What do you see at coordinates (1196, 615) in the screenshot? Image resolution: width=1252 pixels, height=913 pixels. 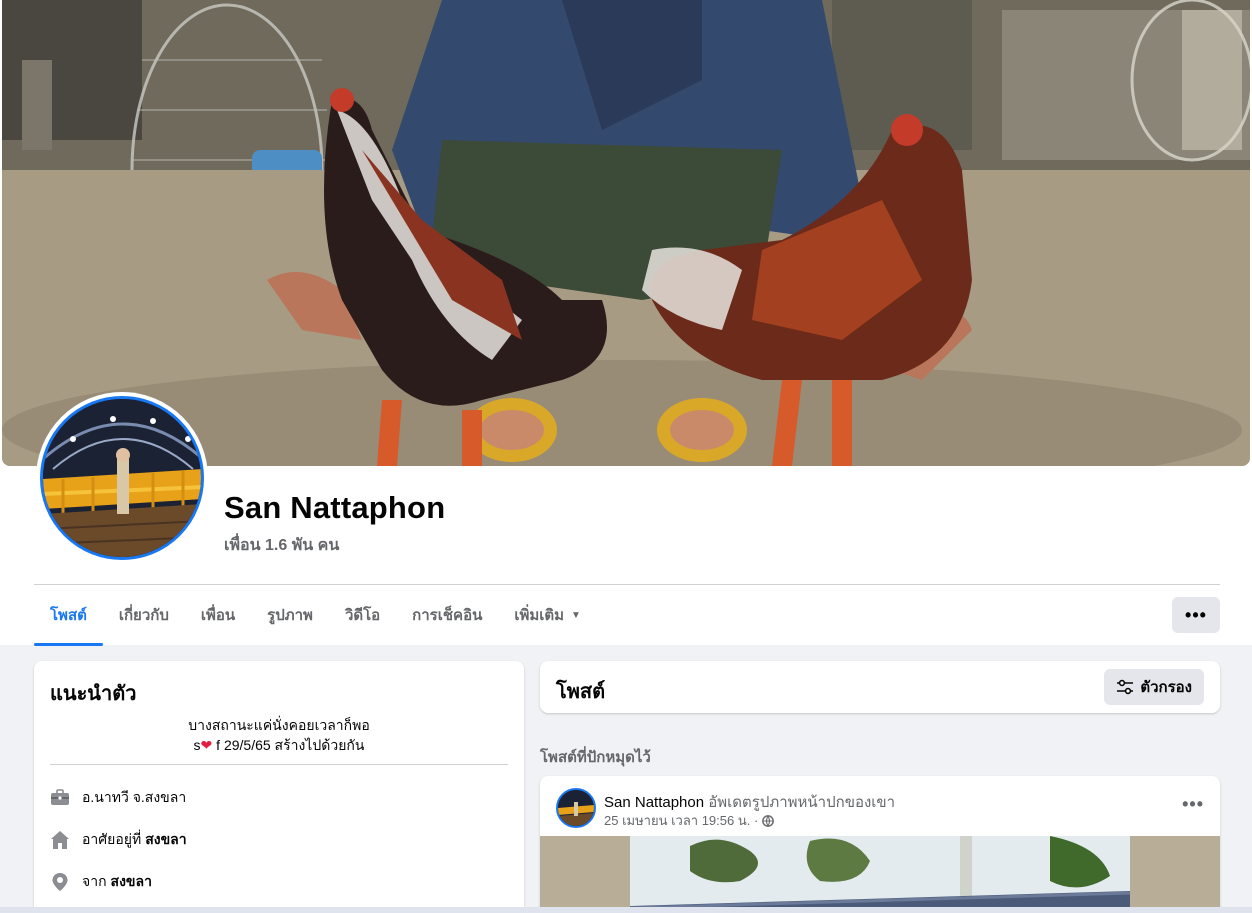 I see `profile-more-button: •••` at bounding box center [1196, 615].